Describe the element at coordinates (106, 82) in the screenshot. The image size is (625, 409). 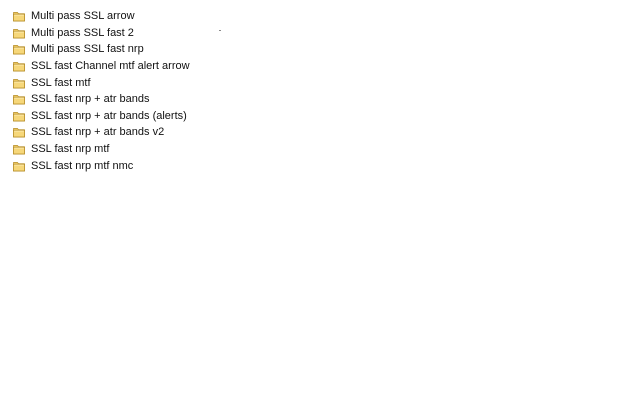
I see `list-item: SSL fast mtf` at that location.